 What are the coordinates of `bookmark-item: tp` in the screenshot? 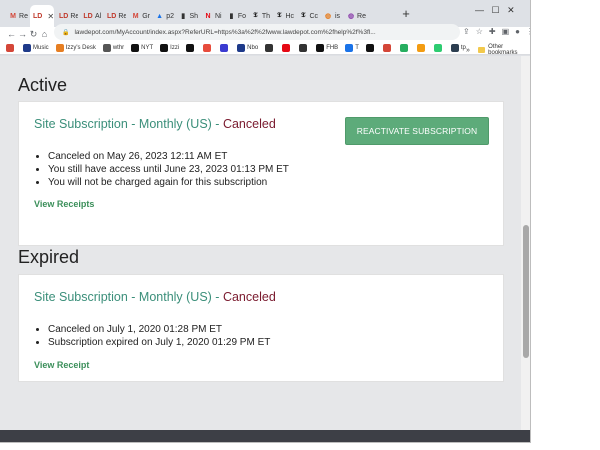 It's located at (458, 47).